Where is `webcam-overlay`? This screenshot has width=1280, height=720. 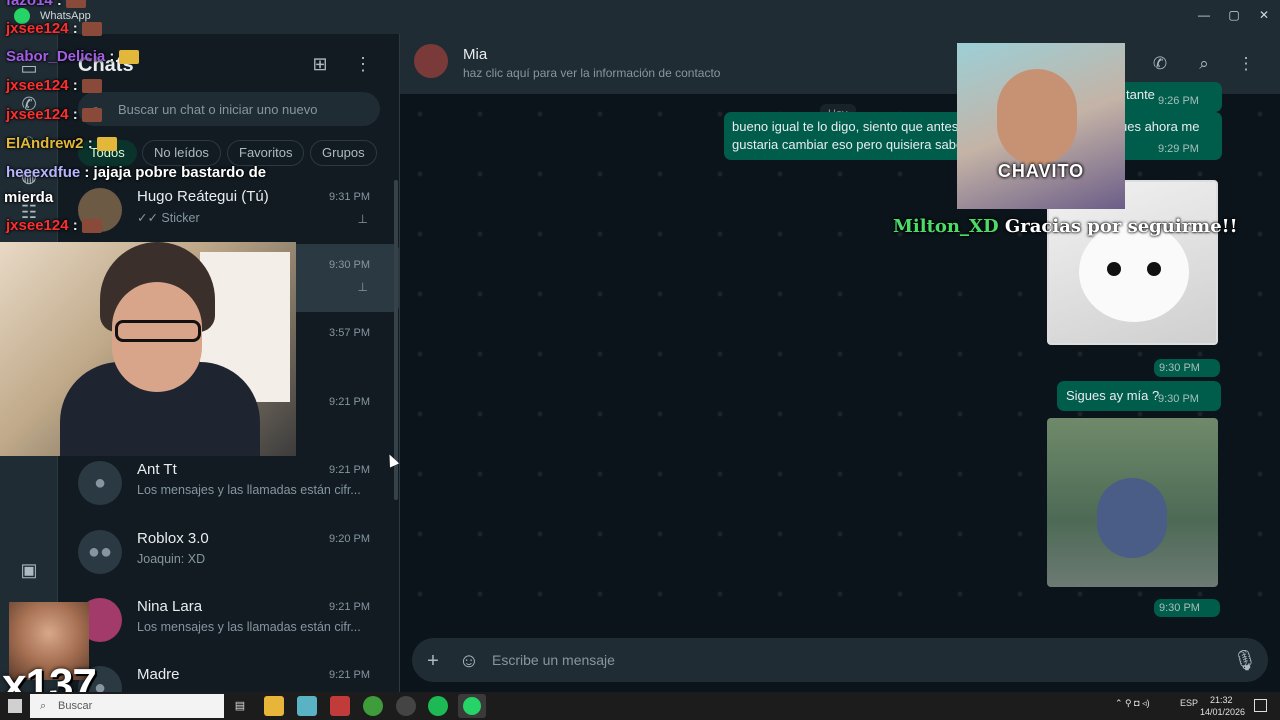
webcam-overlay is located at coordinates (148, 349).